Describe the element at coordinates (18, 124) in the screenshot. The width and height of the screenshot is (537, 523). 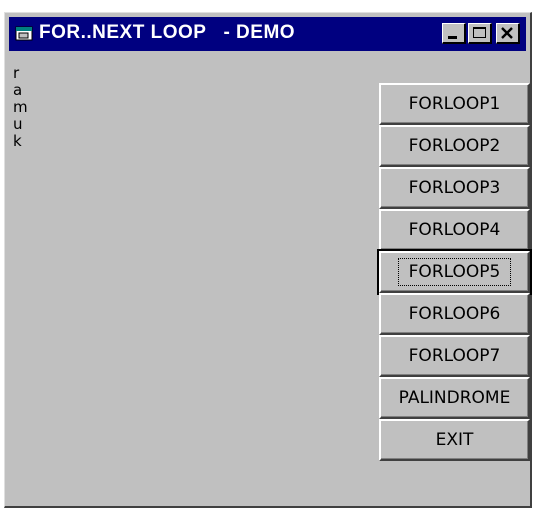
I see `output-line: u` at that location.